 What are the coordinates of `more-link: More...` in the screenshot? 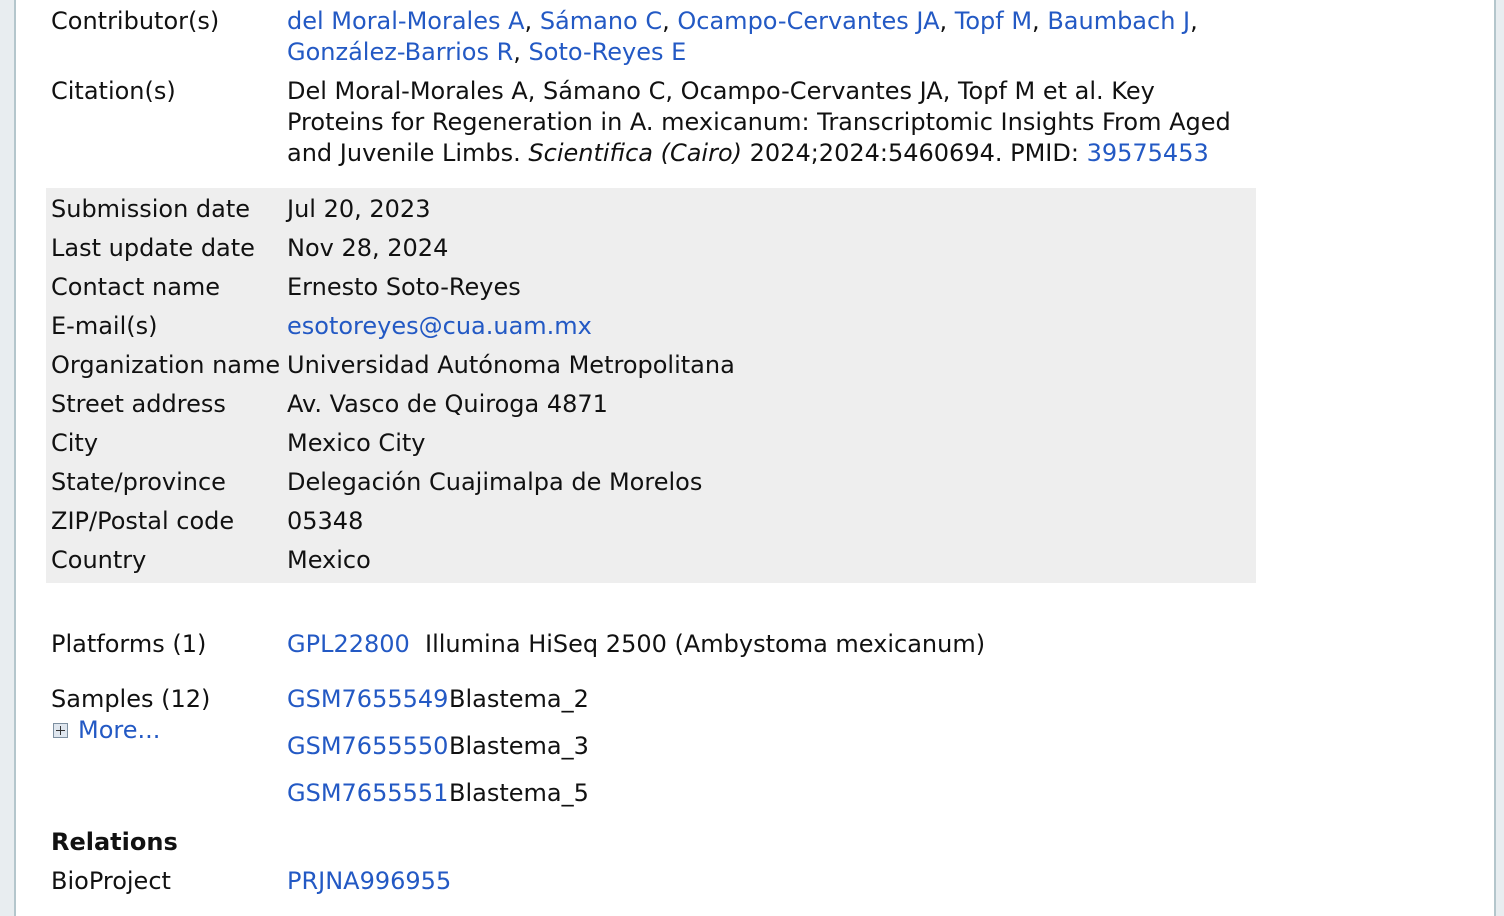 It's located at (119, 730).